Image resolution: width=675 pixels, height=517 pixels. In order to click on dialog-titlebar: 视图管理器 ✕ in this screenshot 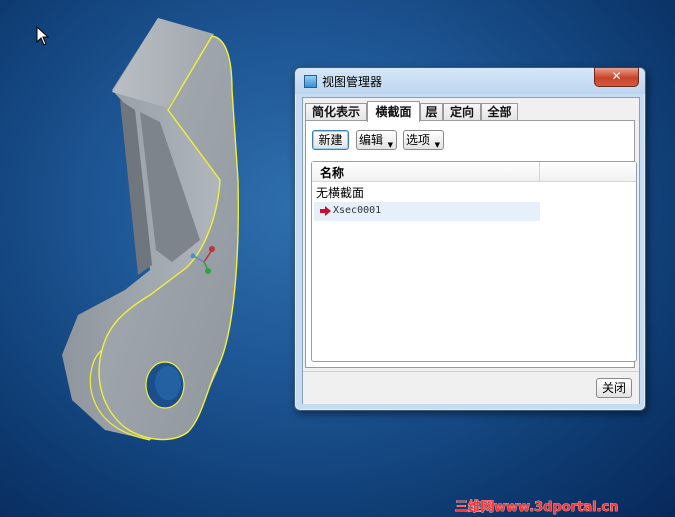, I will do `click(470, 80)`.